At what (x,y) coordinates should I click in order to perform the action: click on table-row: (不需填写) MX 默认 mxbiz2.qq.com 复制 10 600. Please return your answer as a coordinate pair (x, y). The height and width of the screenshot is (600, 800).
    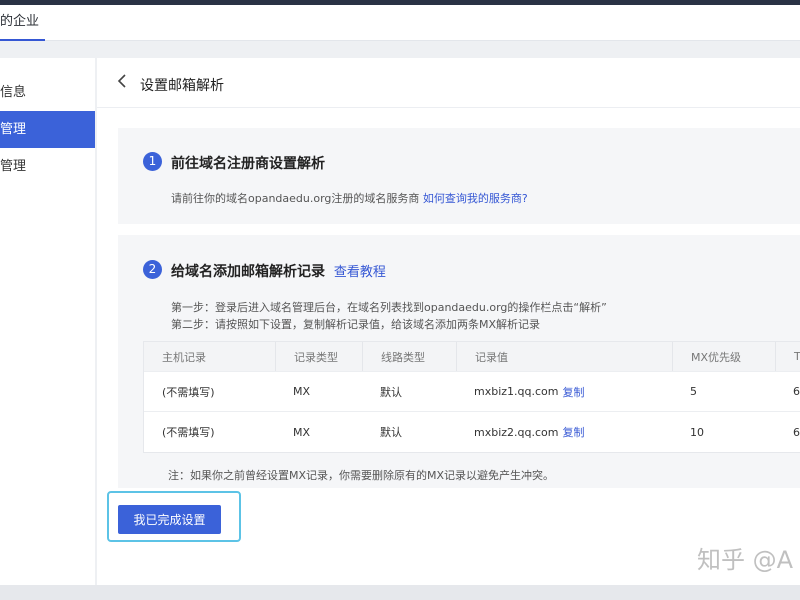
    Looking at the image, I should click on (472, 432).